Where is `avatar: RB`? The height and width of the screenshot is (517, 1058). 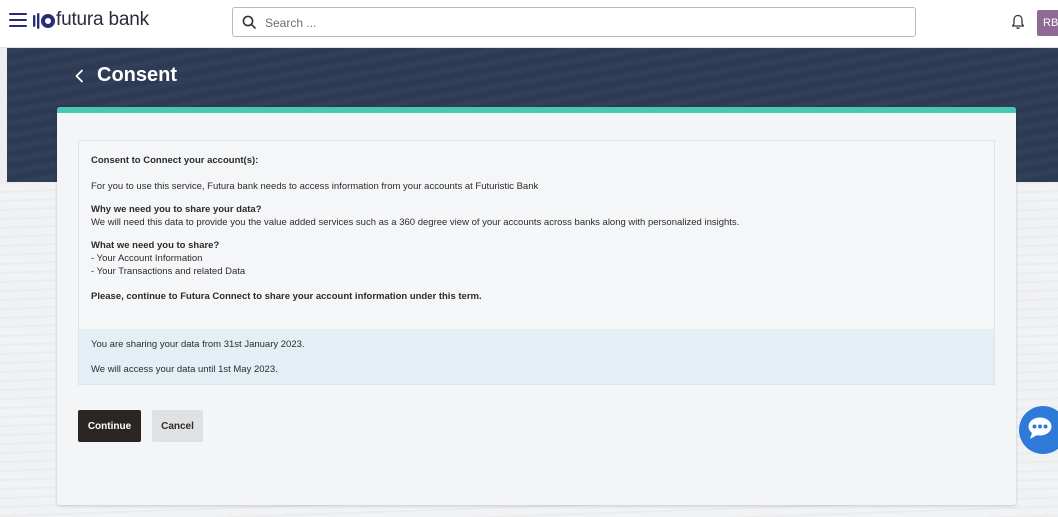
avatar: RB is located at coordinates (1047, 23).